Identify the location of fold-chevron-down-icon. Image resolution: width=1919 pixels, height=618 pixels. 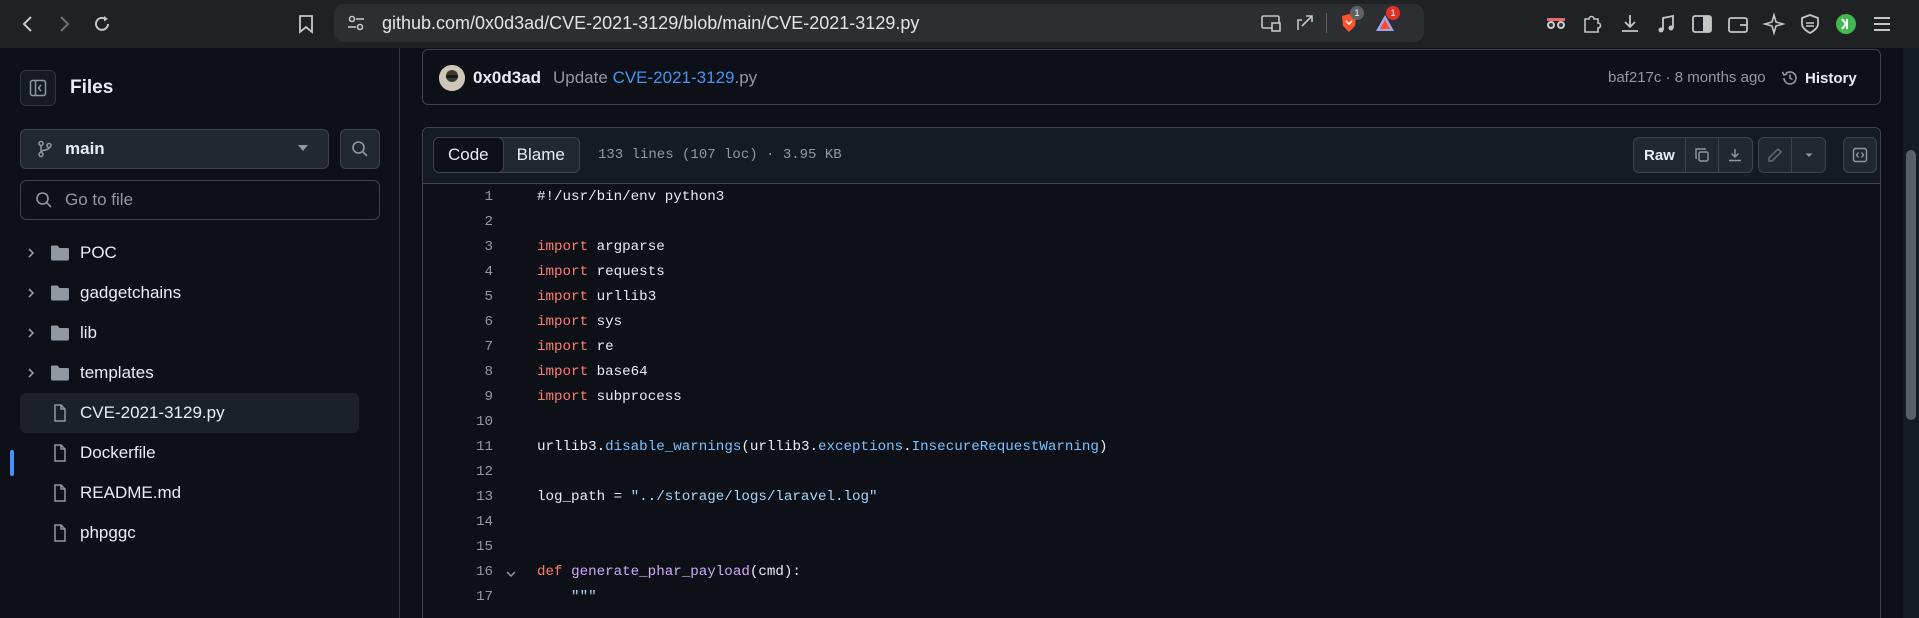
(511, 574).